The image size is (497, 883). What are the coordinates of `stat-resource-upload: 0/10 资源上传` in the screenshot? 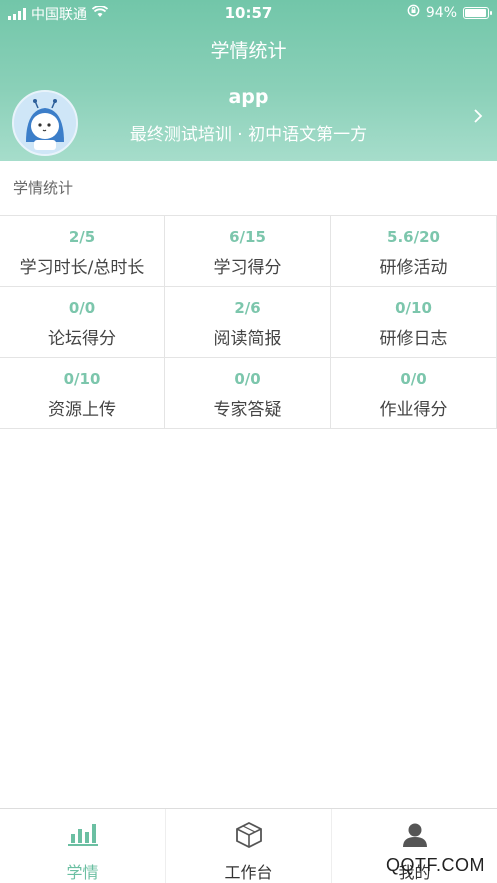 It's located at (82, 393).